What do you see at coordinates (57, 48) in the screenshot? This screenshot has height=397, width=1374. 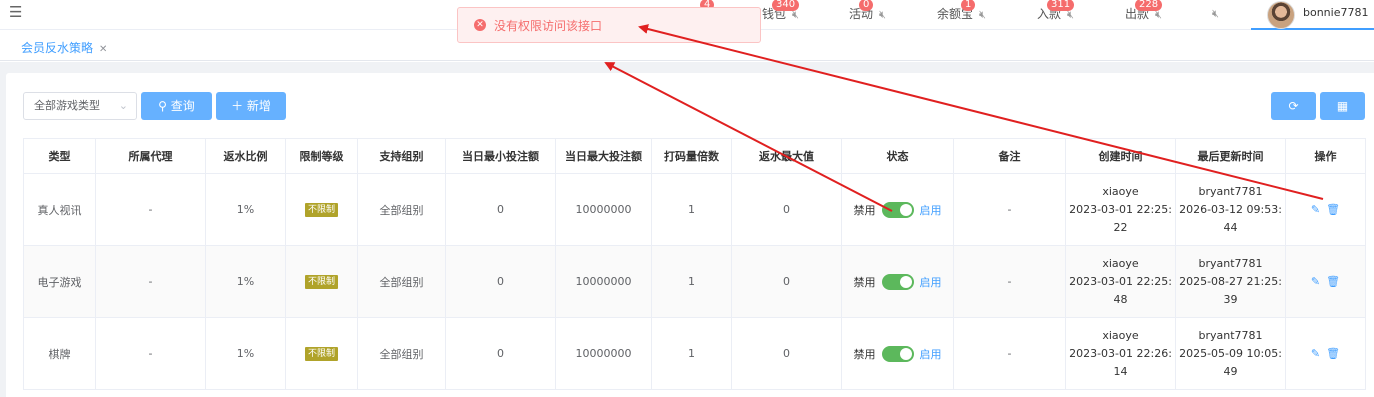 I see `tab-label: 会员反水策略` at bounding box center [57, 48].